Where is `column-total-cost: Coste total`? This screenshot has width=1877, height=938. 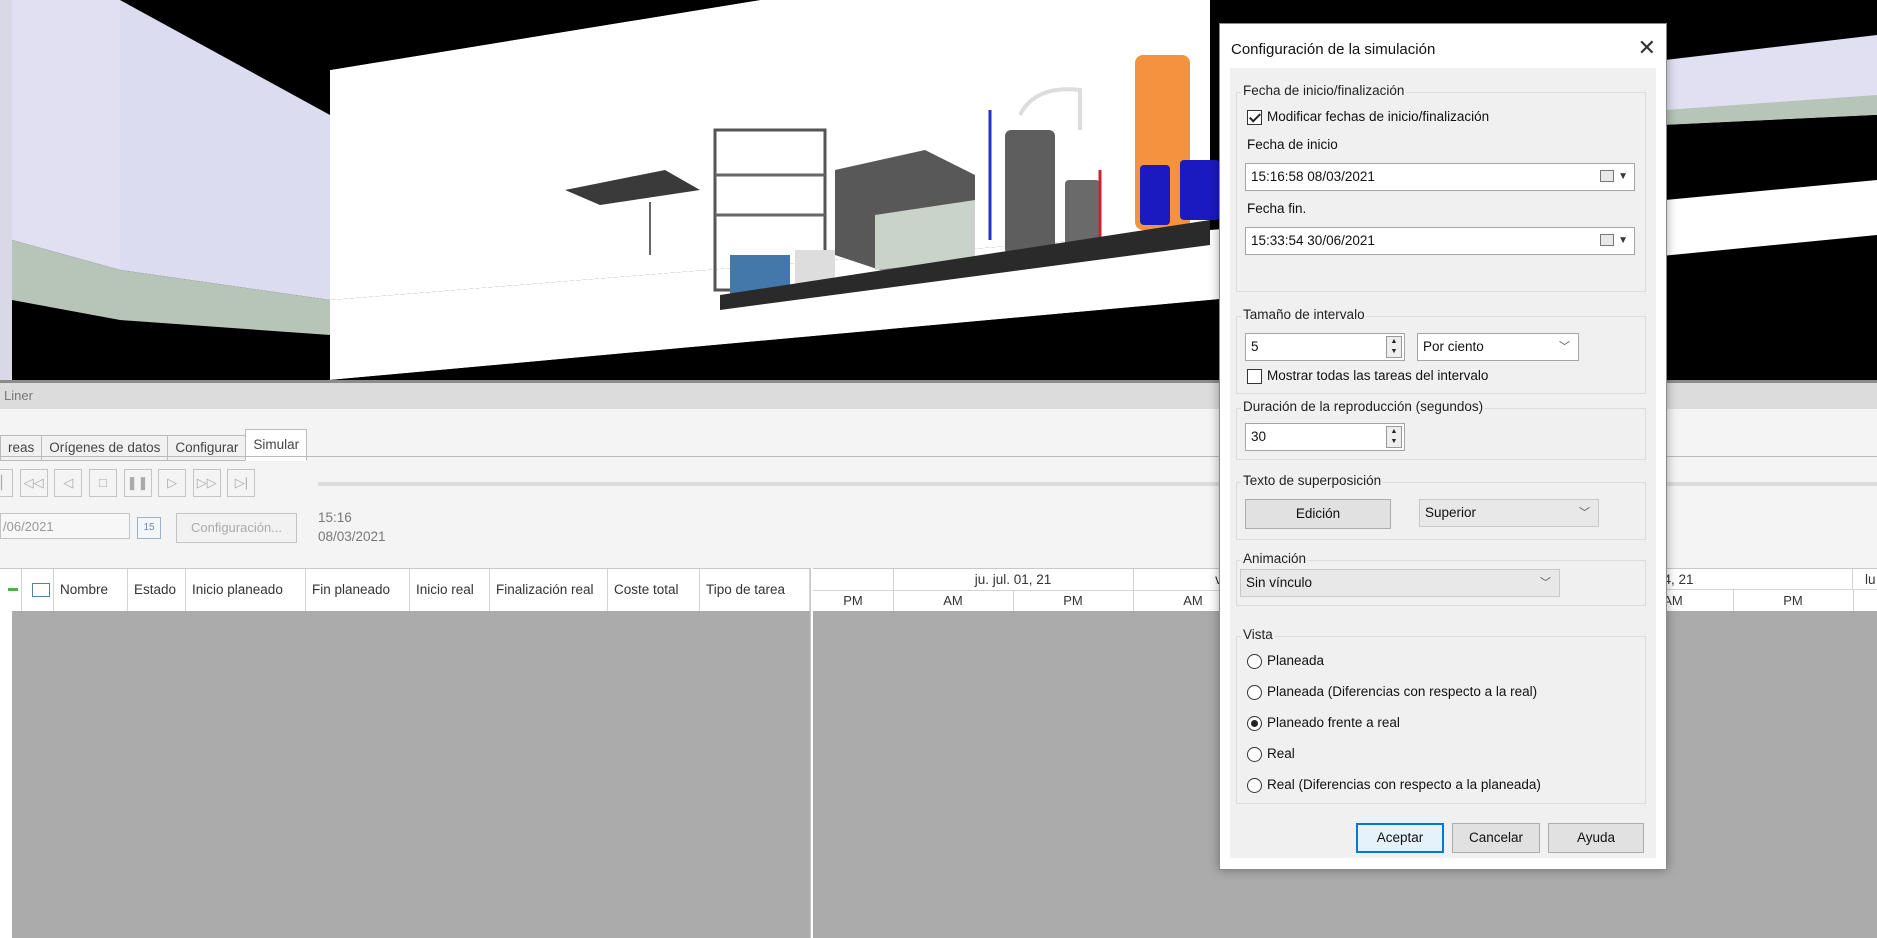
column-total-cost: Coste total is located at coordinates (654, 590).